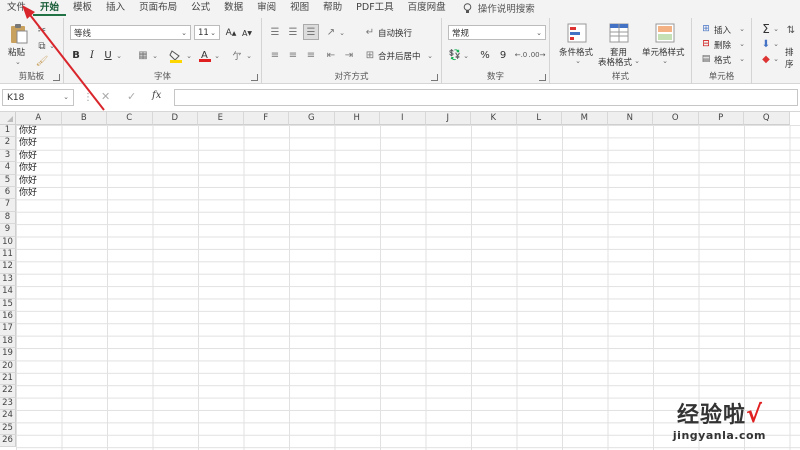 Image resolution: width=800 pixels, height=450 pixels. I want to click on align-bottom-icon: ☰, so click(311, 32).